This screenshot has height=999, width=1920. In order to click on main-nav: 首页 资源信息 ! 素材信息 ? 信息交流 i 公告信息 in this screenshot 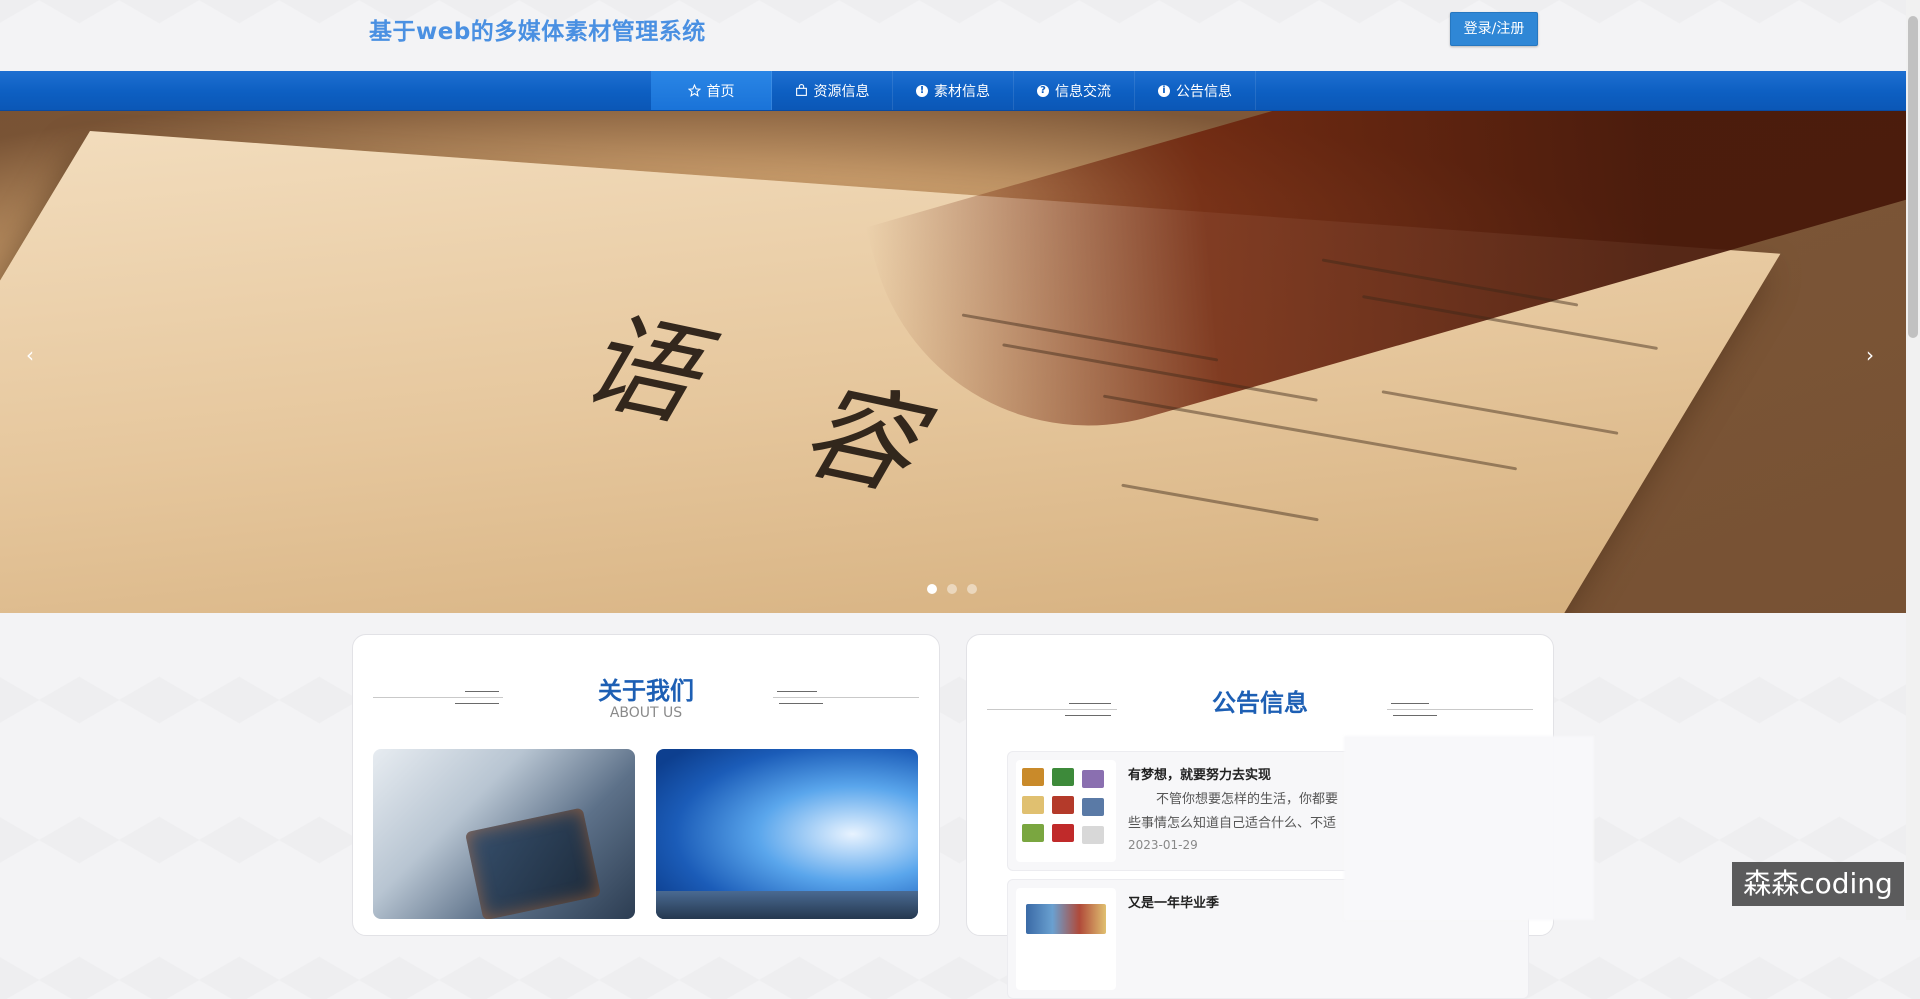, I will do `click(953, 91)`.